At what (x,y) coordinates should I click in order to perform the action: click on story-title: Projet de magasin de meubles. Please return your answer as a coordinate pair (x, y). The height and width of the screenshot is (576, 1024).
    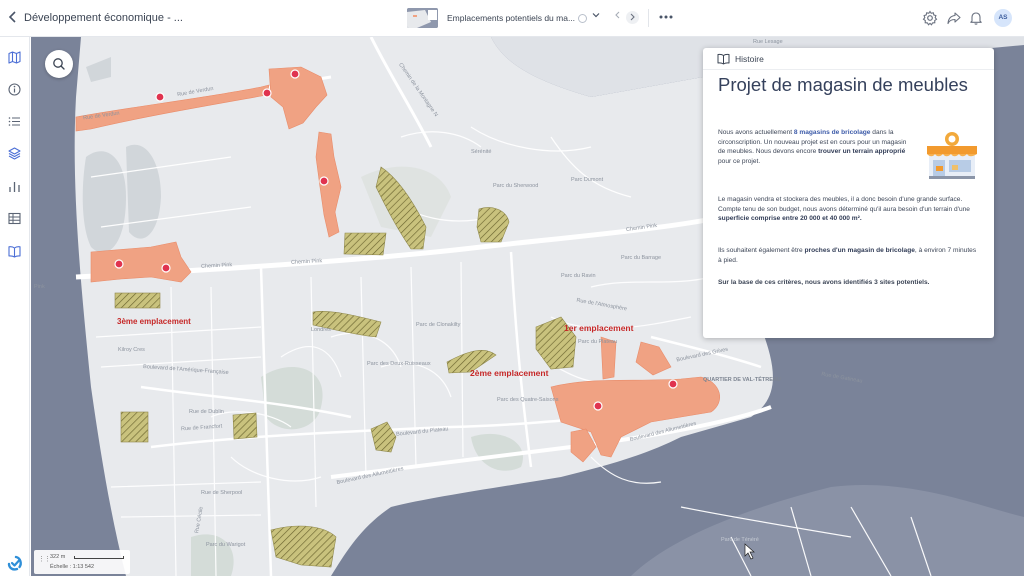
    Looking at the image, I should click on (843, 84).